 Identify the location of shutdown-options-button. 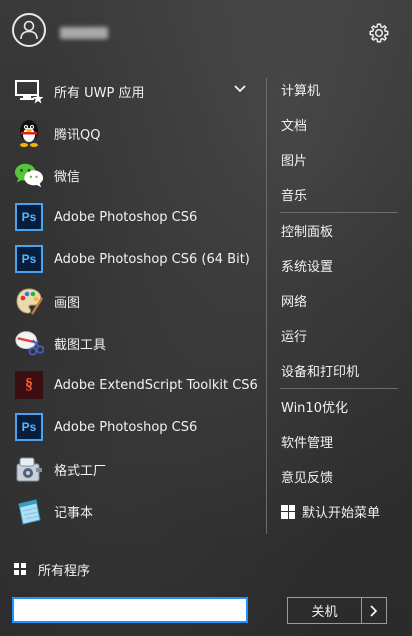
(373, 610).